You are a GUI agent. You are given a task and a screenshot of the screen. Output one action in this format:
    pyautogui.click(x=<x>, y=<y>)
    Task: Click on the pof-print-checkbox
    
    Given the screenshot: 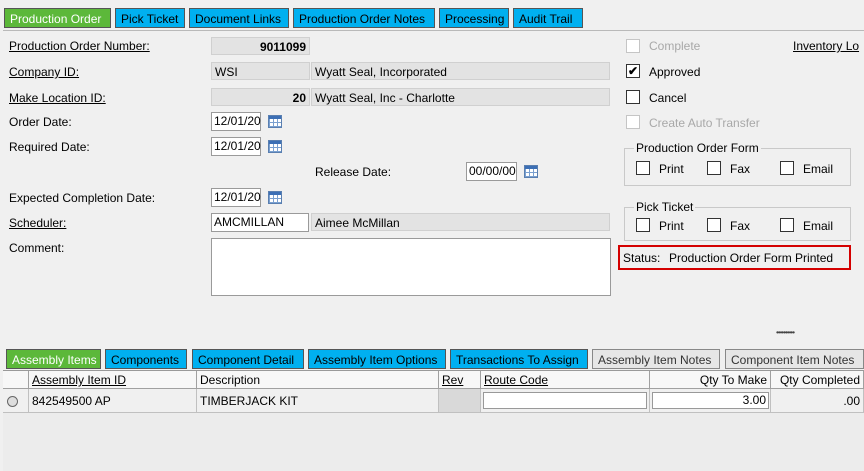 What is the action you would take?
    pyautogui.click(x=643, y=168)
    